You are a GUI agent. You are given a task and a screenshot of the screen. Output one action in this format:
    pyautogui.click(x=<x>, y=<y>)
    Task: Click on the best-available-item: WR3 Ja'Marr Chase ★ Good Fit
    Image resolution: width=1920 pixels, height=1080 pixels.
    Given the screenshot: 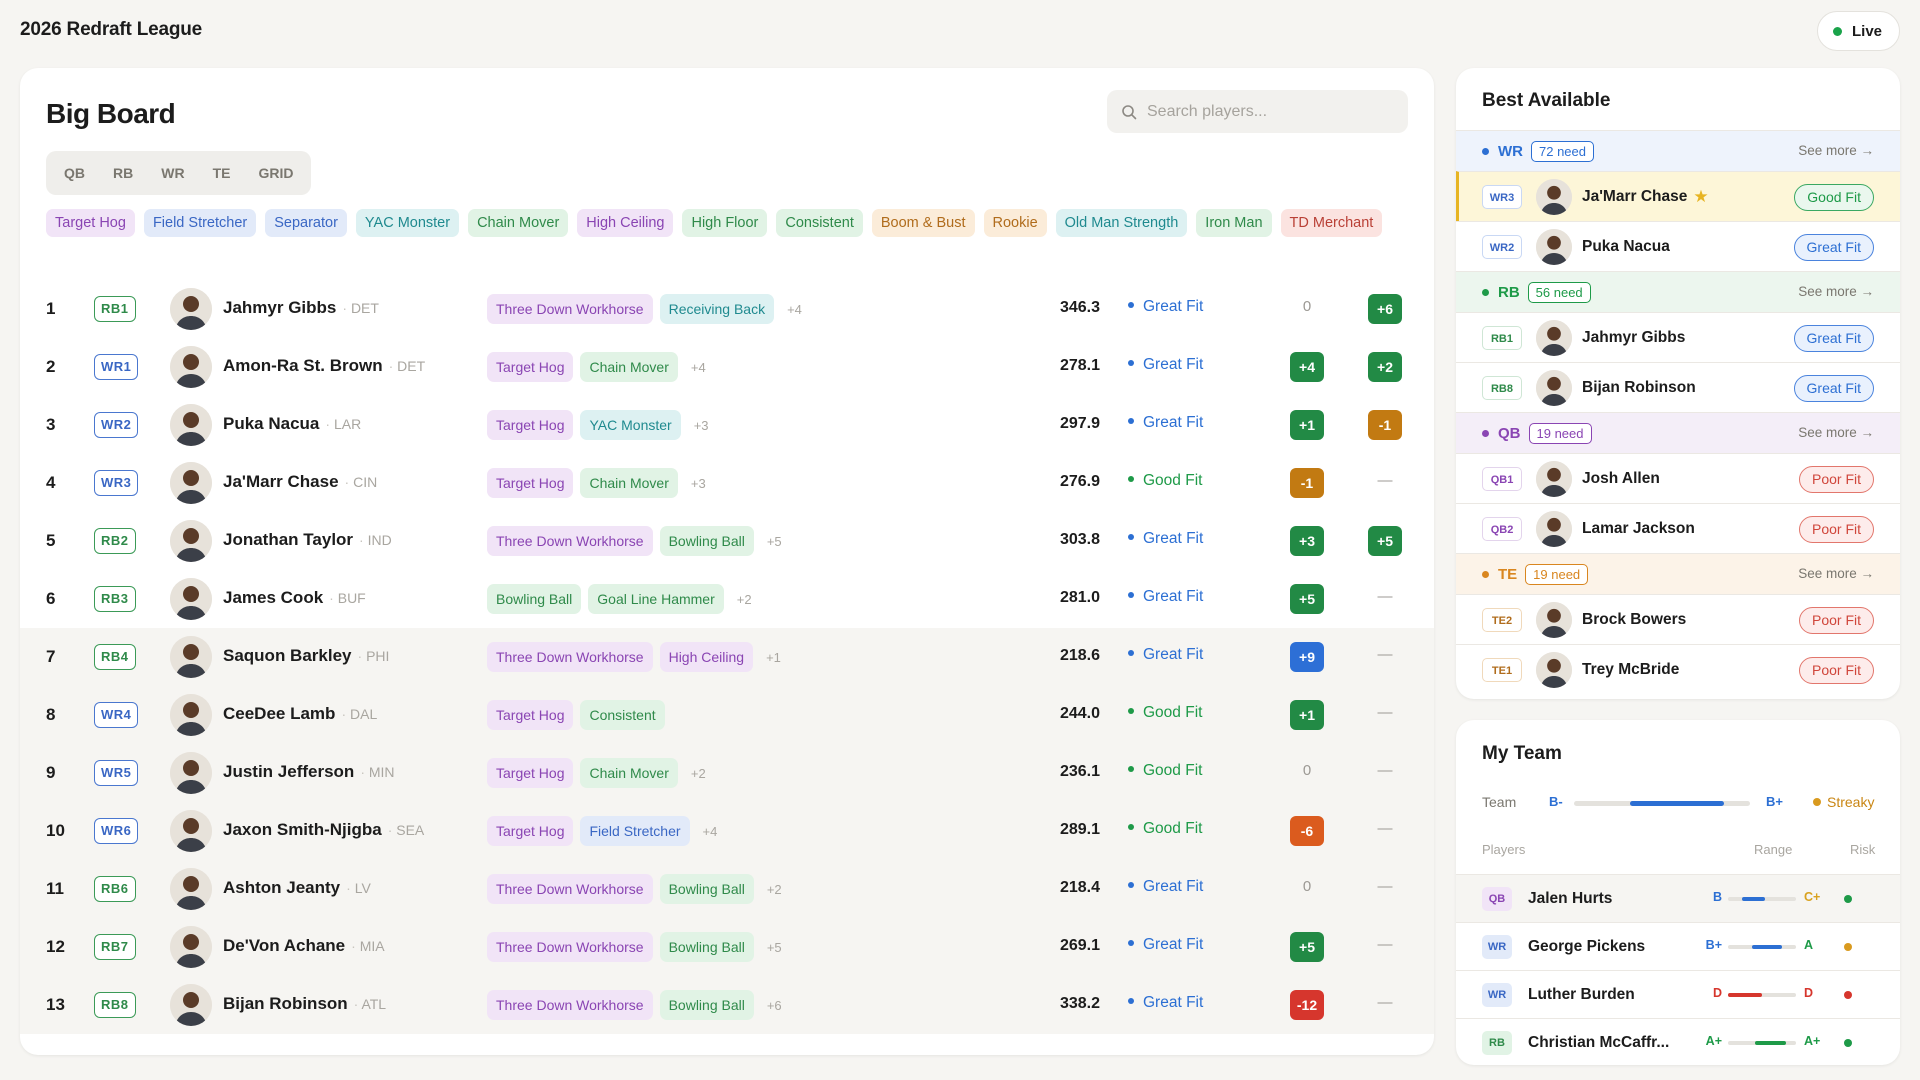 What is the action you would take?
    pyautogui.click(x=1678, y=196)
    